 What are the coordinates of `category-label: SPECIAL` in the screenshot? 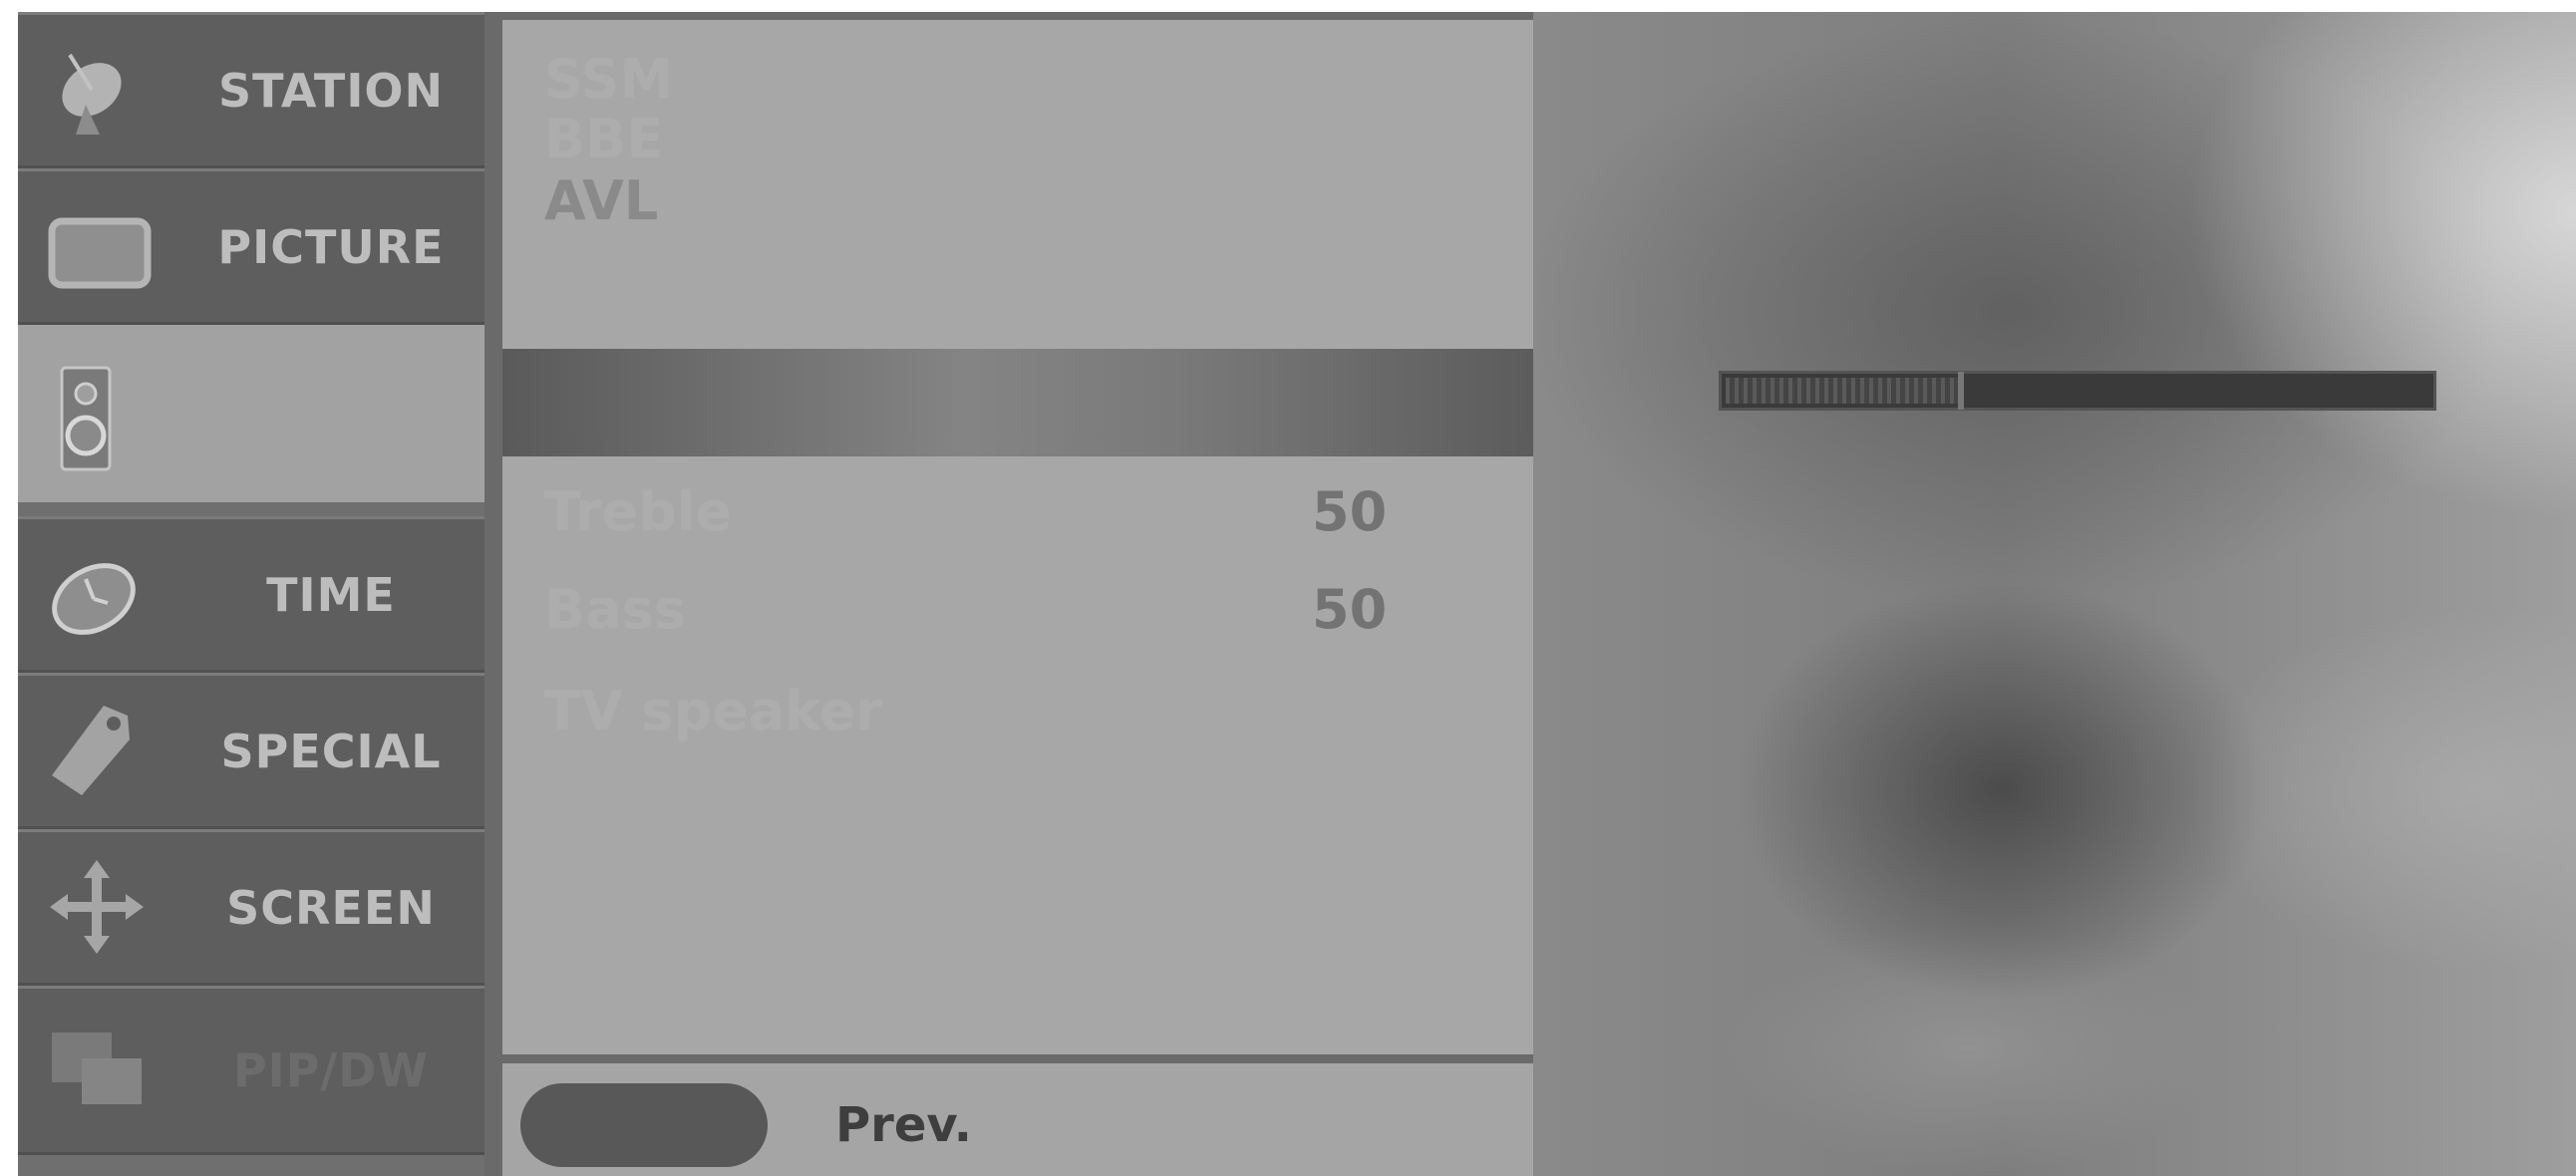 It's located at (331, 751).